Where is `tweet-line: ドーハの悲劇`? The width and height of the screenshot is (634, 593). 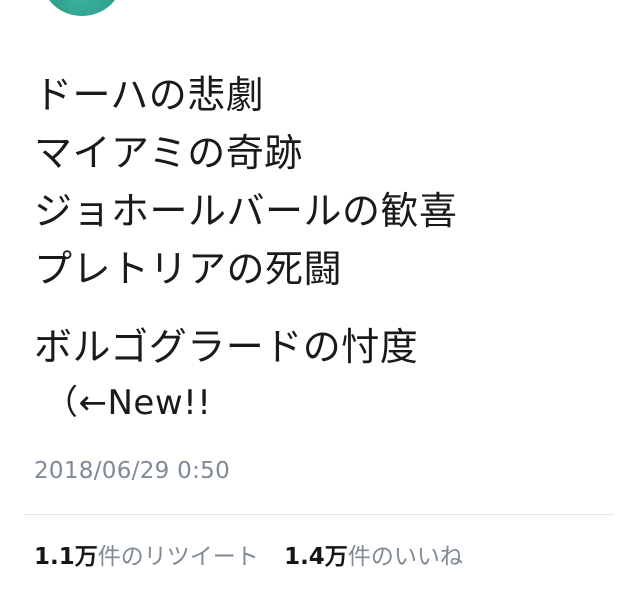
tweet-line: ドーハの悲劇 is located at coordinates (149, 95).